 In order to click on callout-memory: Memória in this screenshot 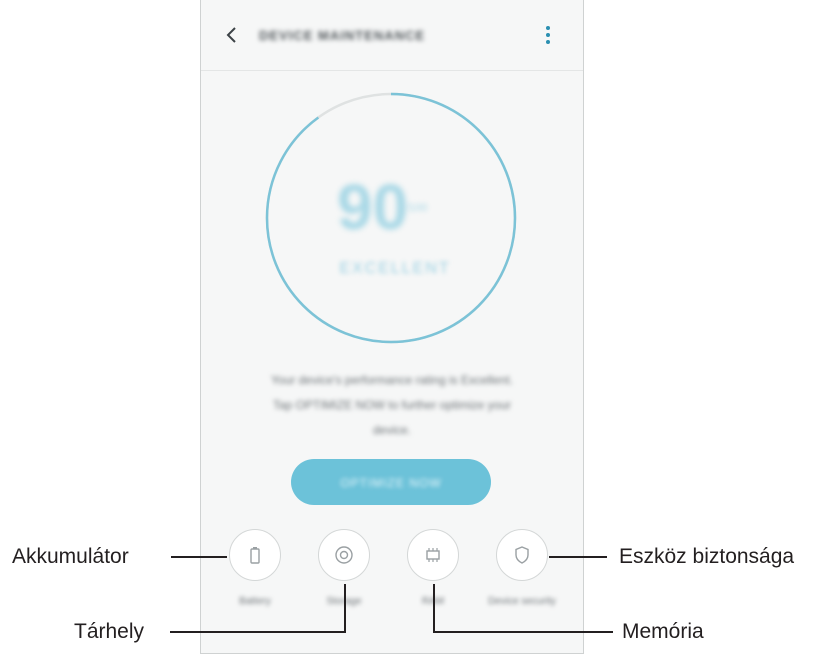, I will do `click(663, 631)`.